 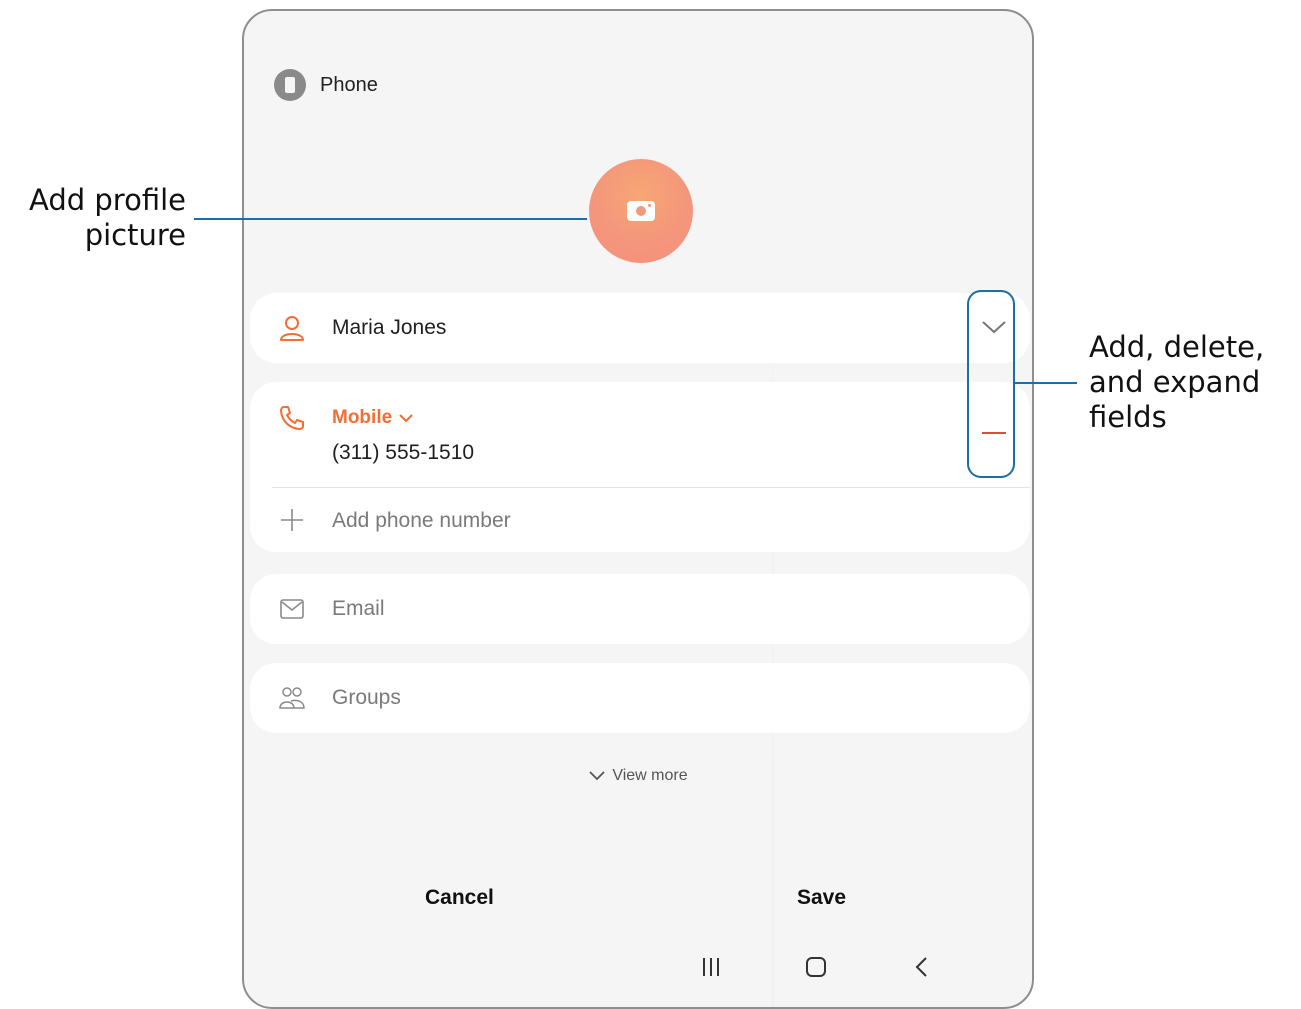 What do you see at coordinates (292, 698) in the screenshot?
I see `groups-icon` at bounding box center [292, 698].